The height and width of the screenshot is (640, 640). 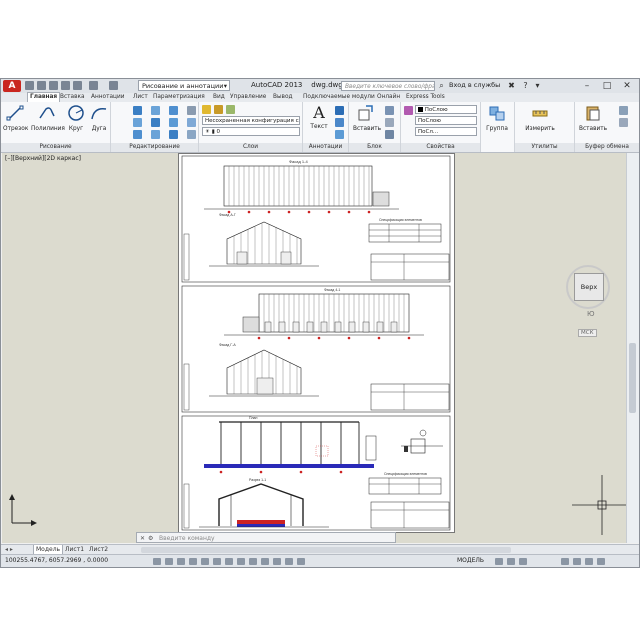 What do you see at coordinates (537, 85) in the screenshot?
I see `chevron-down-icon: ▾` at bounding box center [537, 85].